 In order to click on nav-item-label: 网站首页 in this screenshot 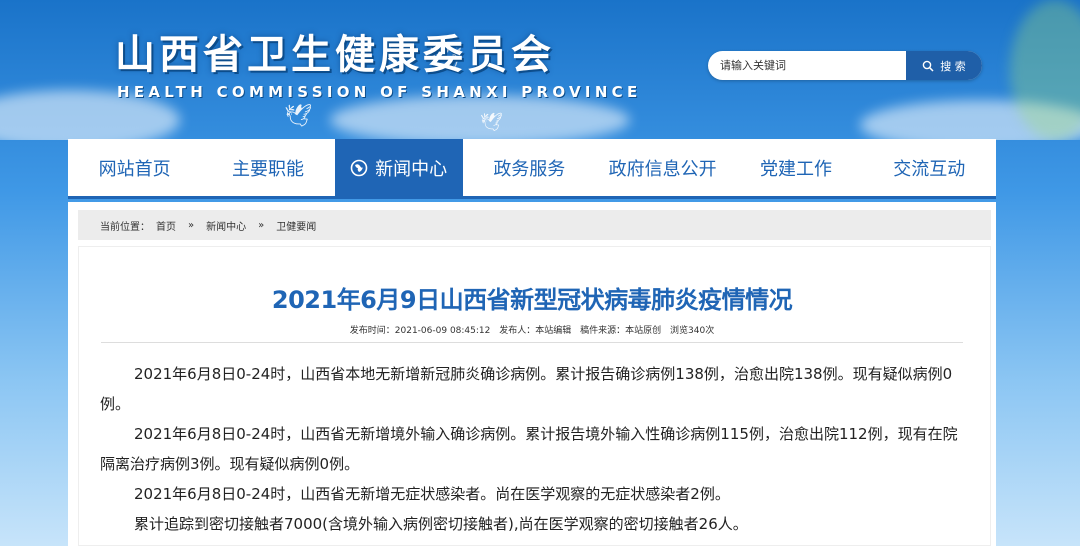, I will do `click(134, 169)`.